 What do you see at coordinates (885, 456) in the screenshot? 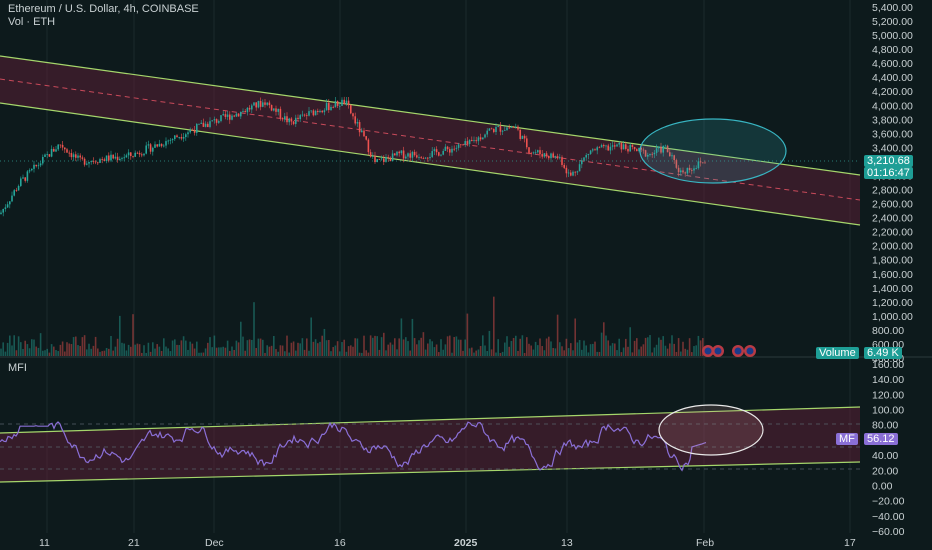
I see `mfi-axis-label: 40.00` at bounding box center [885, 456].